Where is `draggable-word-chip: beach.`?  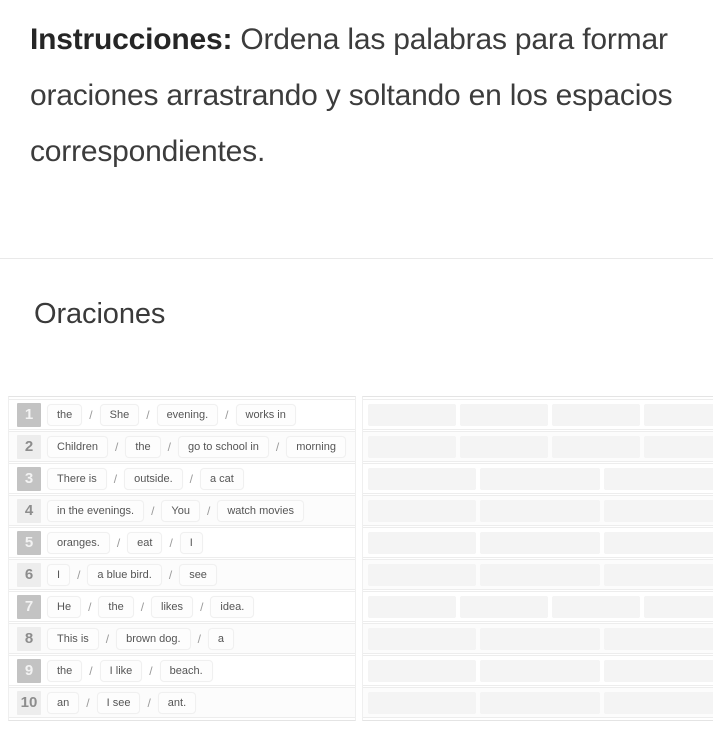
draggable-word-chip: beach. is located at coordinates (186, 670).